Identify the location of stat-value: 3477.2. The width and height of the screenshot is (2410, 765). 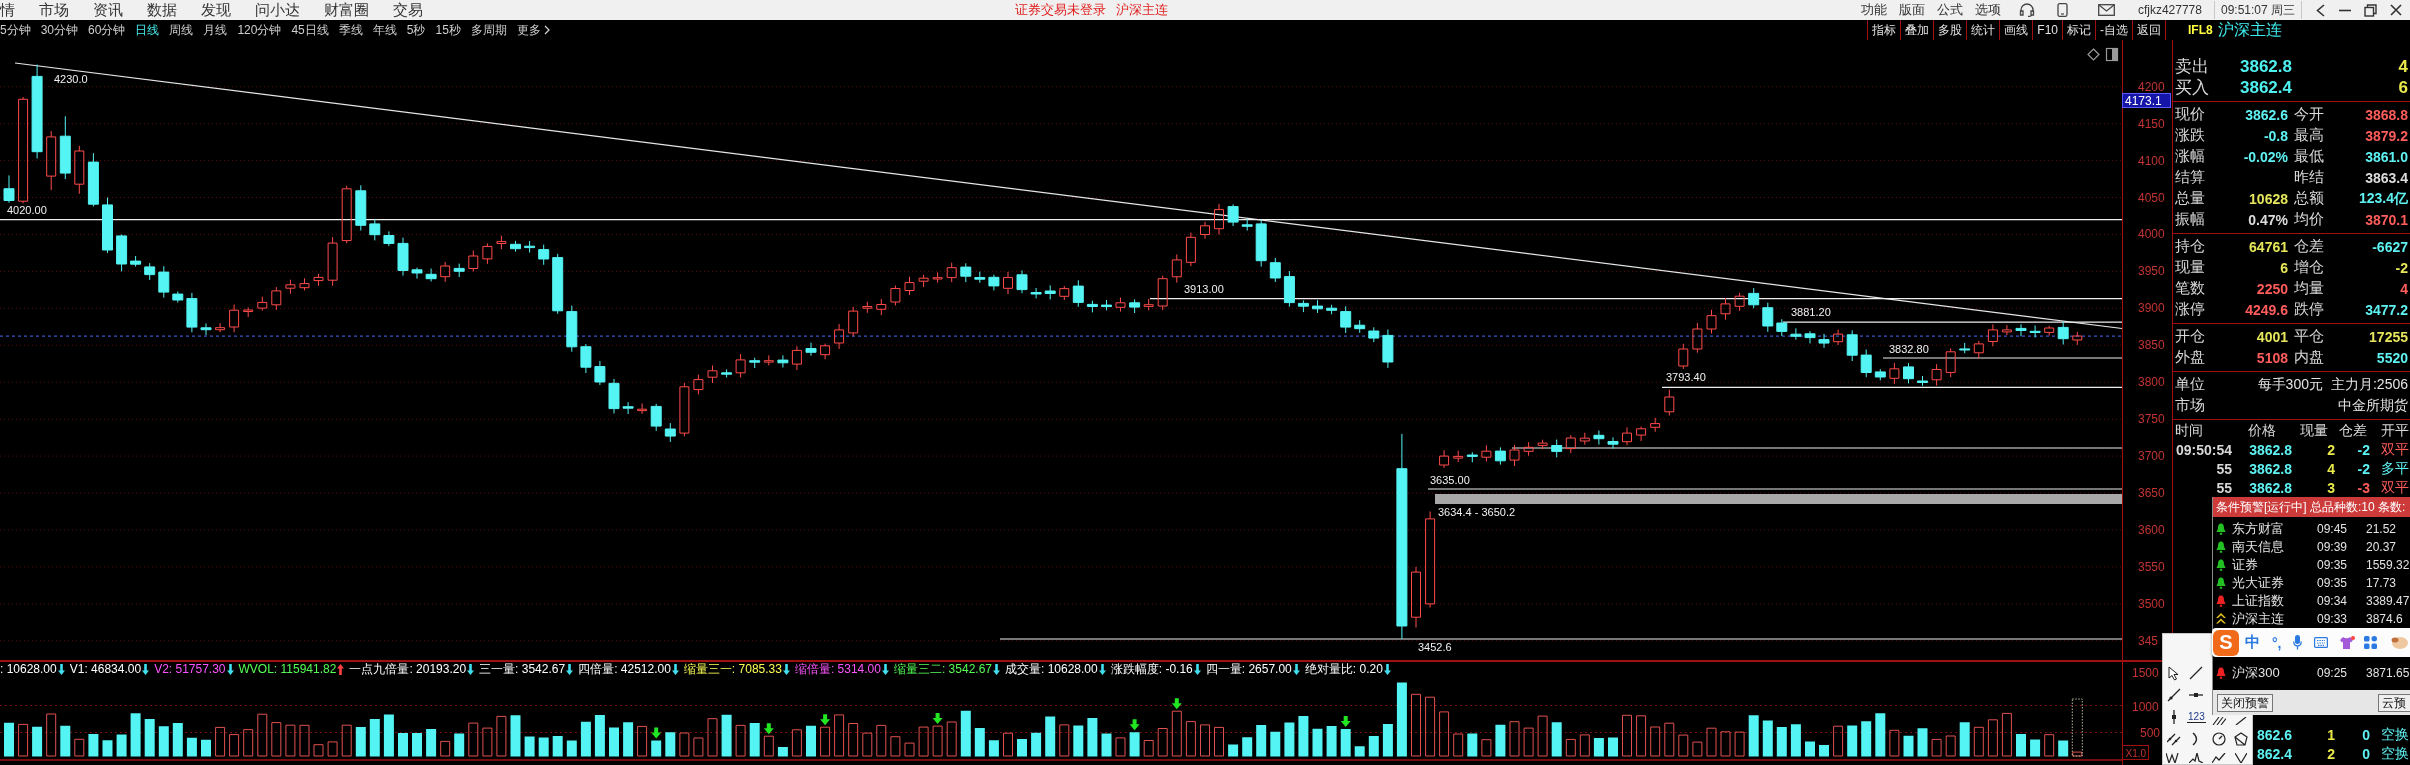
(2386, 309).